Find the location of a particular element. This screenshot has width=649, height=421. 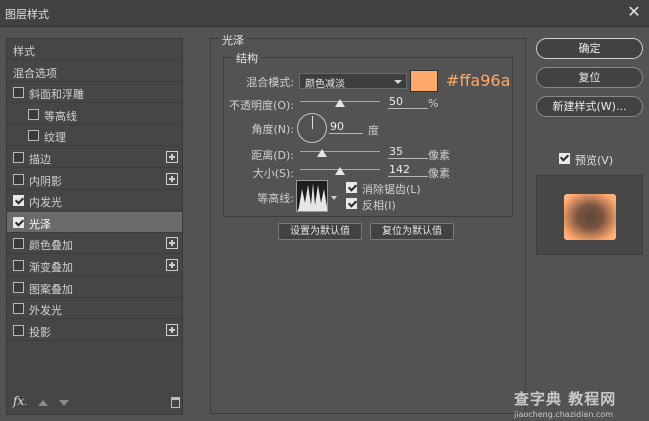

satin-color-swatch is located at coordinates (424, 81).